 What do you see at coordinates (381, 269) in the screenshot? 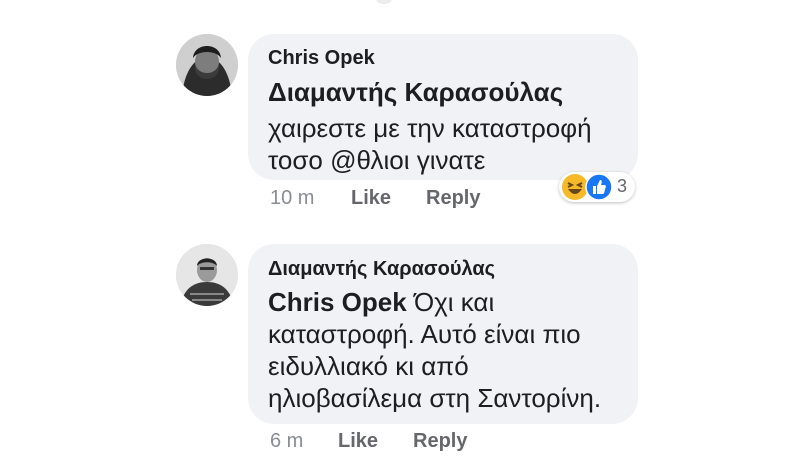
I see `comment-author: Διαμαντής Καρασούλας` at bounding box center [381, 269].